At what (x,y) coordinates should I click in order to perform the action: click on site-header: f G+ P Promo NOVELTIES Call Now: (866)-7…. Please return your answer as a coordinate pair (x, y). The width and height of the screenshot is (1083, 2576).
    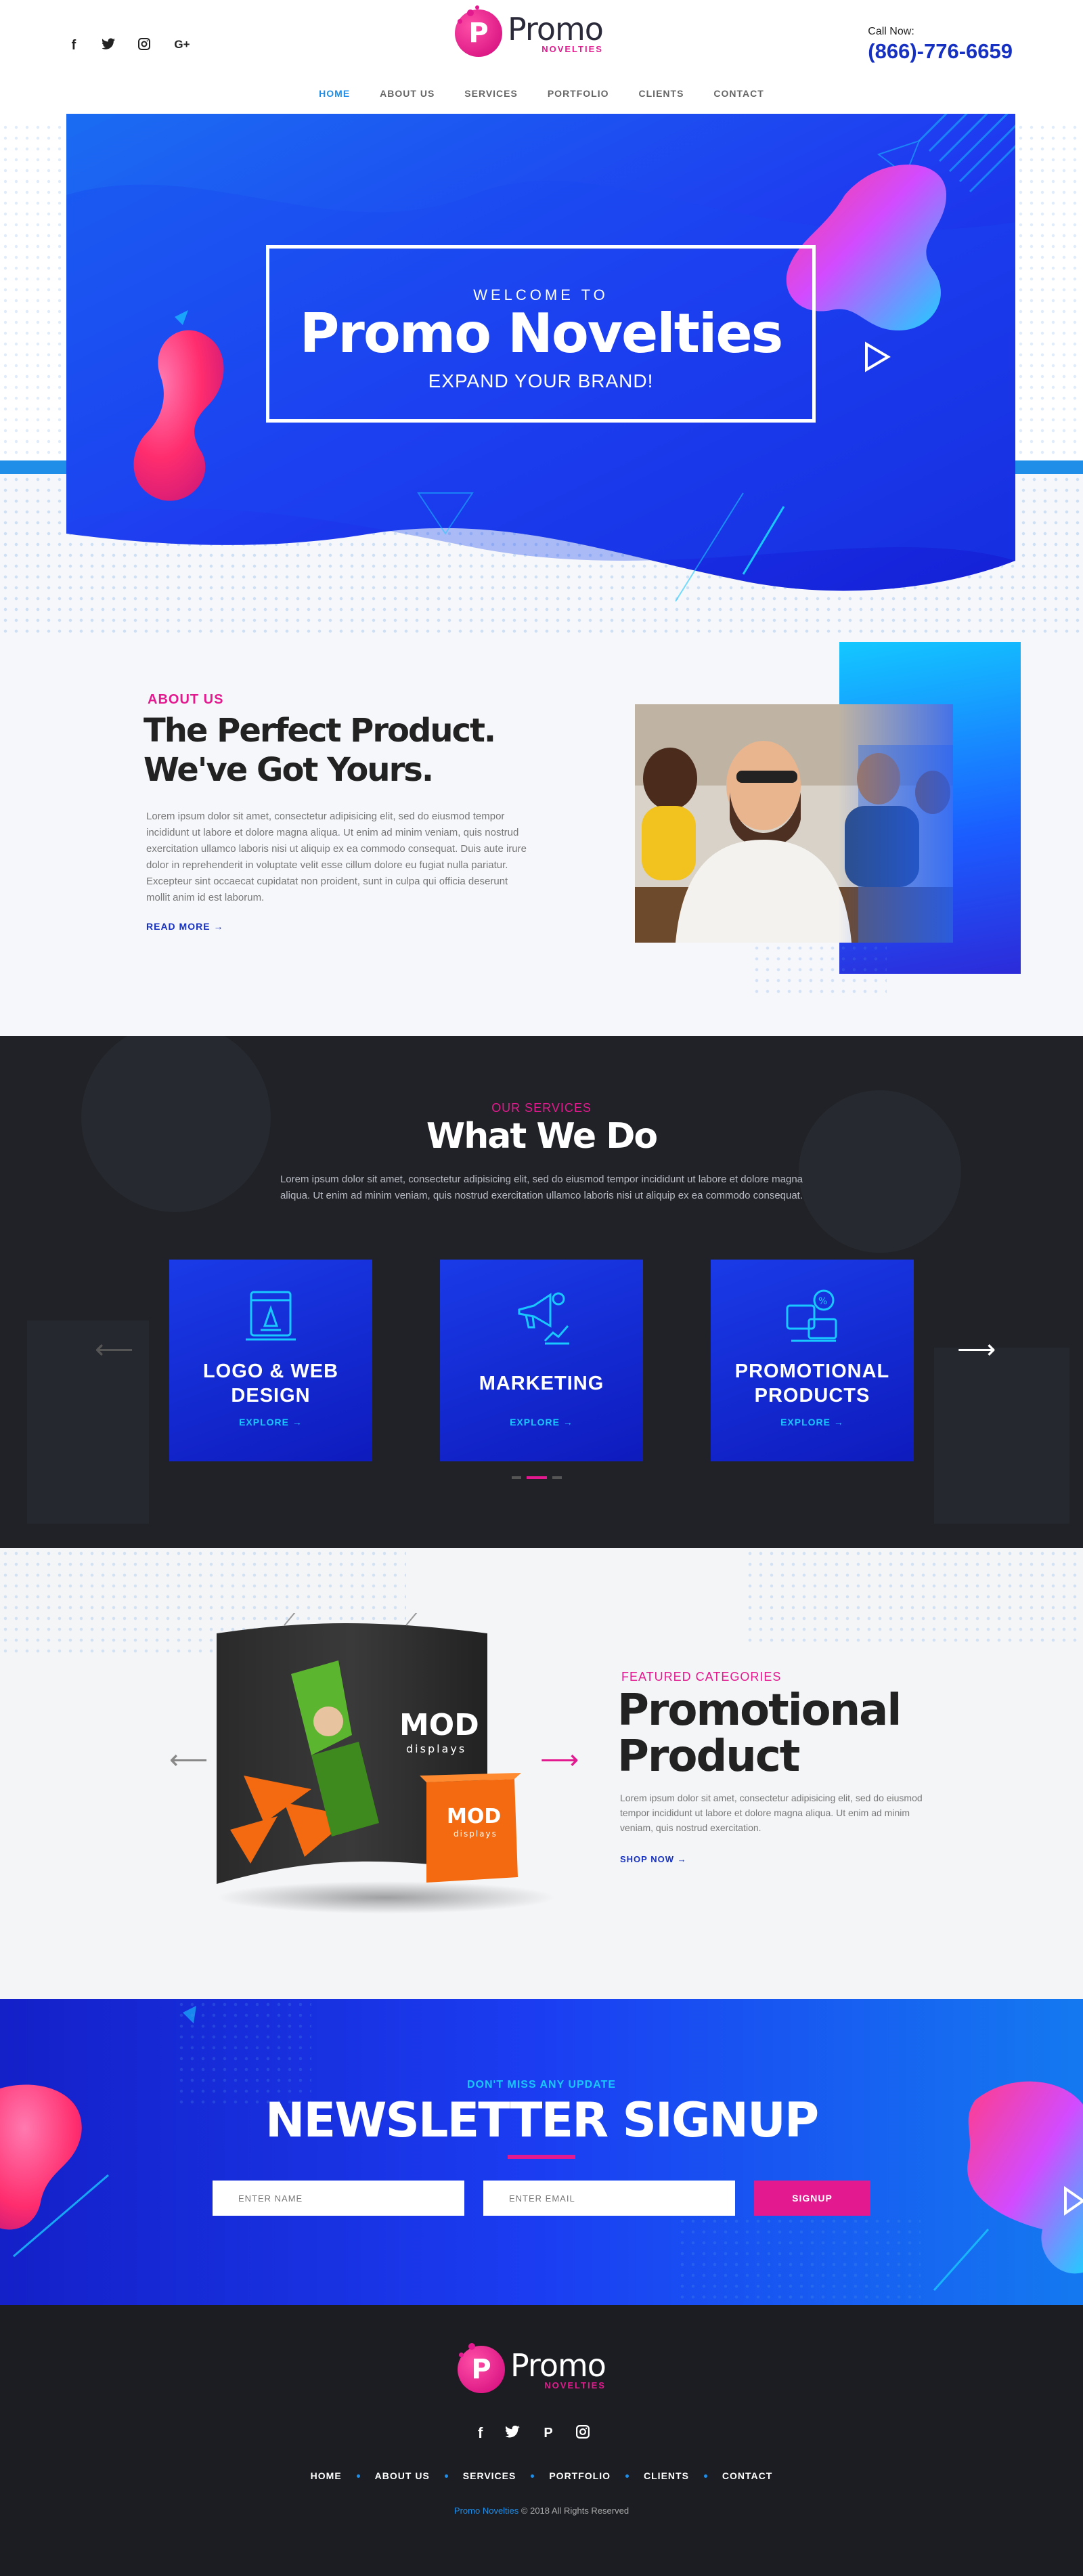
    Looking at the image, I should click on (541, 57).